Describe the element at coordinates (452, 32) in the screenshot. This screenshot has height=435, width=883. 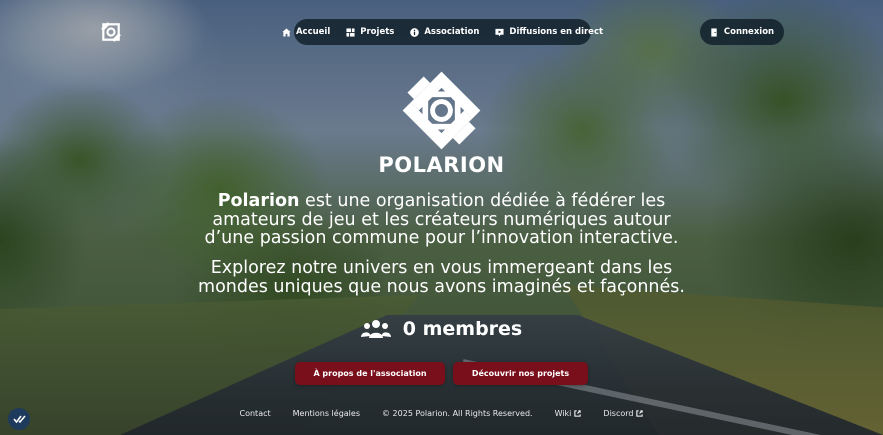
I see `nav-item-label: Association` at that location.